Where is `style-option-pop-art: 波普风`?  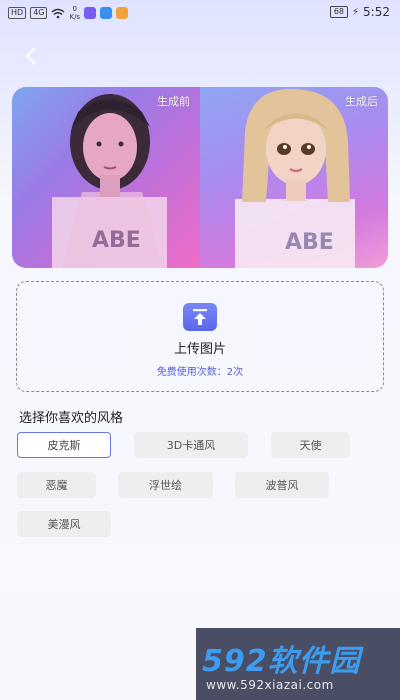
style-option-pop-art: 波普风 is located at coordinates (282, 485).